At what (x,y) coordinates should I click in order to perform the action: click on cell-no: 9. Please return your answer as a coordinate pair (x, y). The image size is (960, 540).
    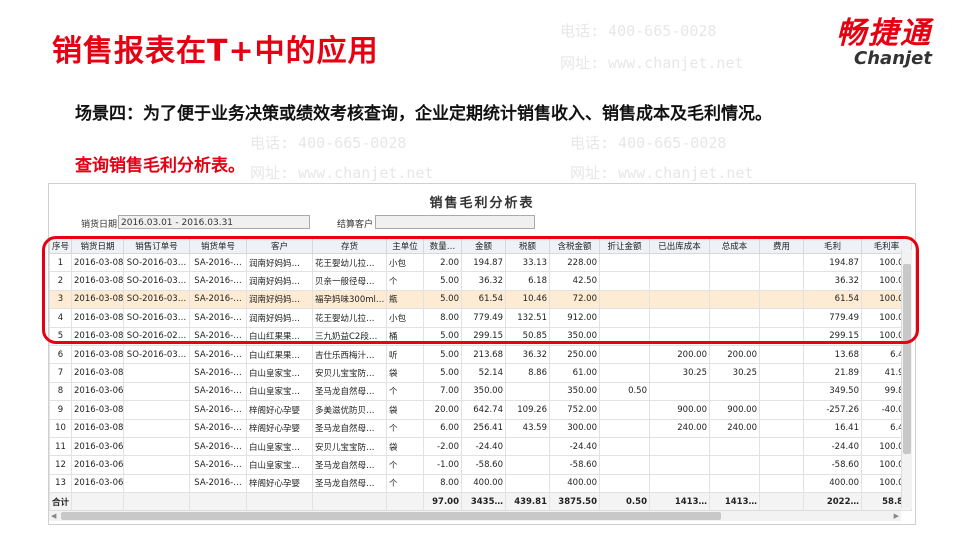
    Looking at the image, I should click on (60, 410).